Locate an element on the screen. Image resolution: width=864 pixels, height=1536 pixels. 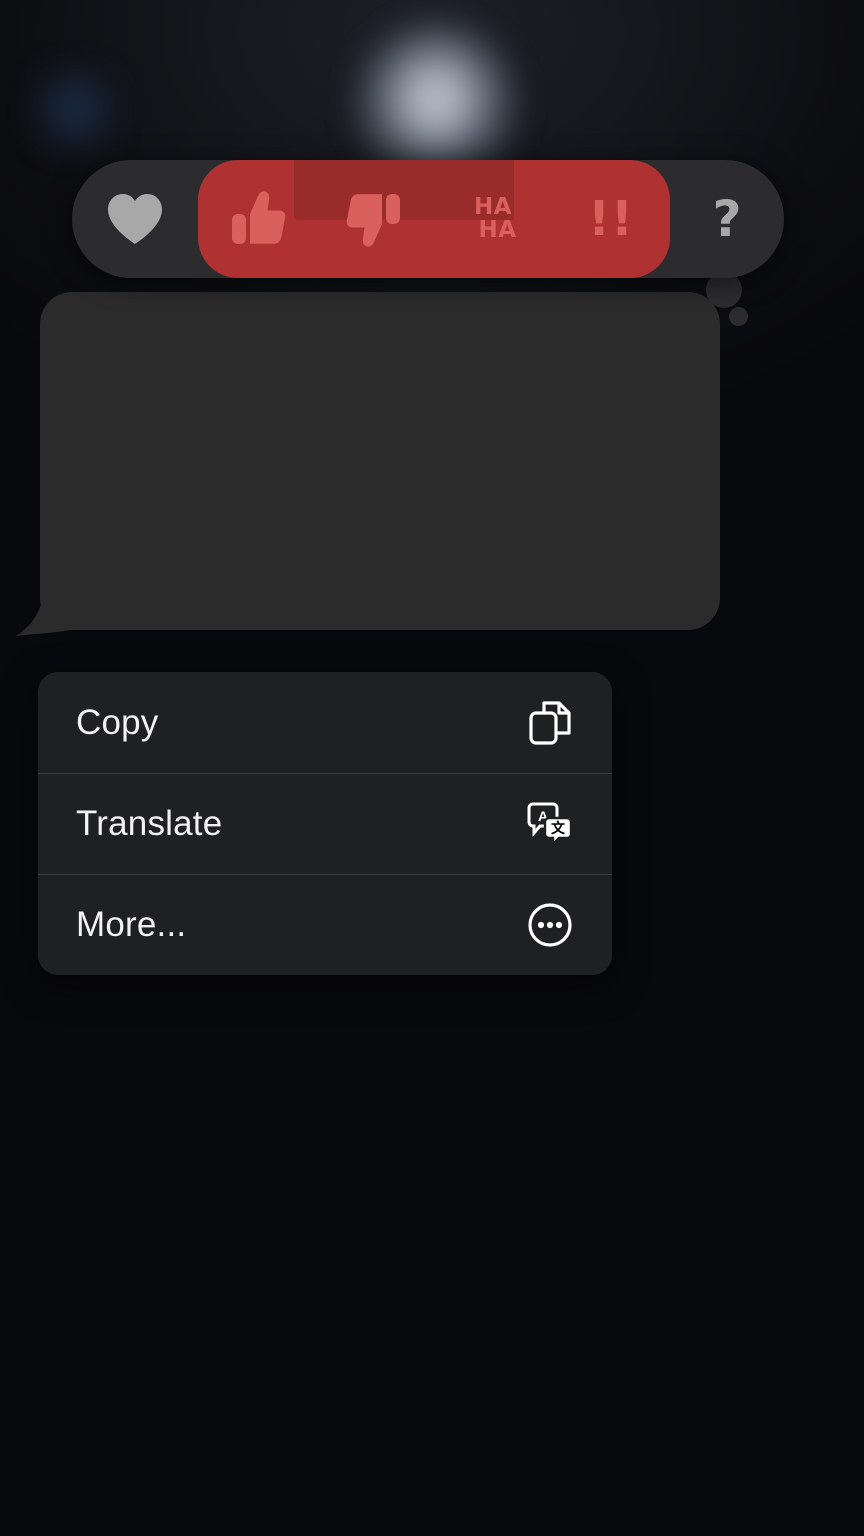
haha-line-1: HA is located at coordinates (493, 207).